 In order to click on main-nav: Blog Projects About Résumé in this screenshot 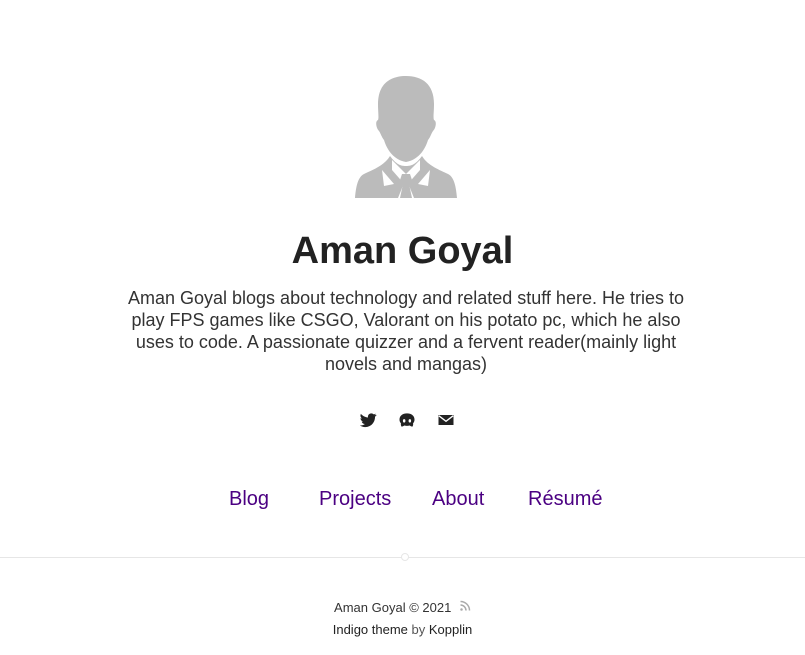, I will do `click(402, 499)`.